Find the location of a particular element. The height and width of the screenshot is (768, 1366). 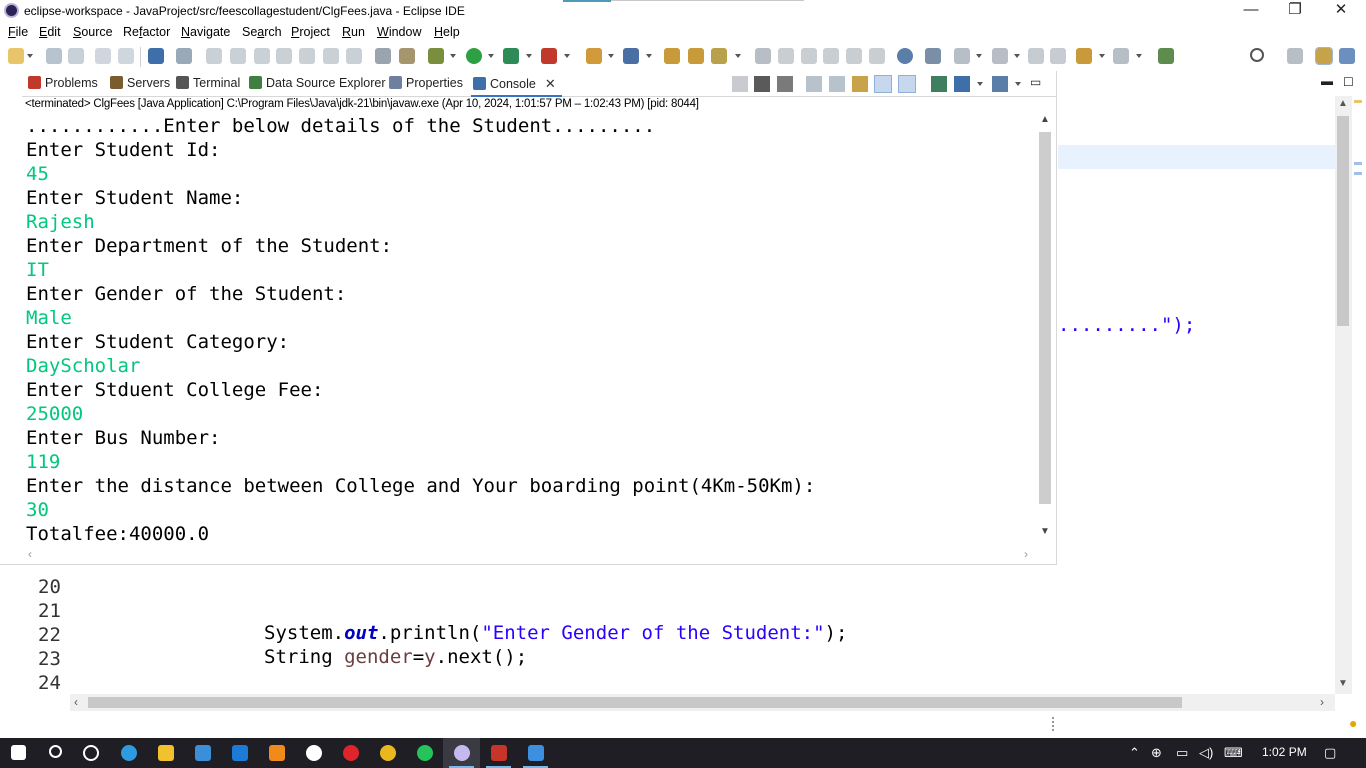

editor-hscroll-thumb is located at coordinates (635, 702).